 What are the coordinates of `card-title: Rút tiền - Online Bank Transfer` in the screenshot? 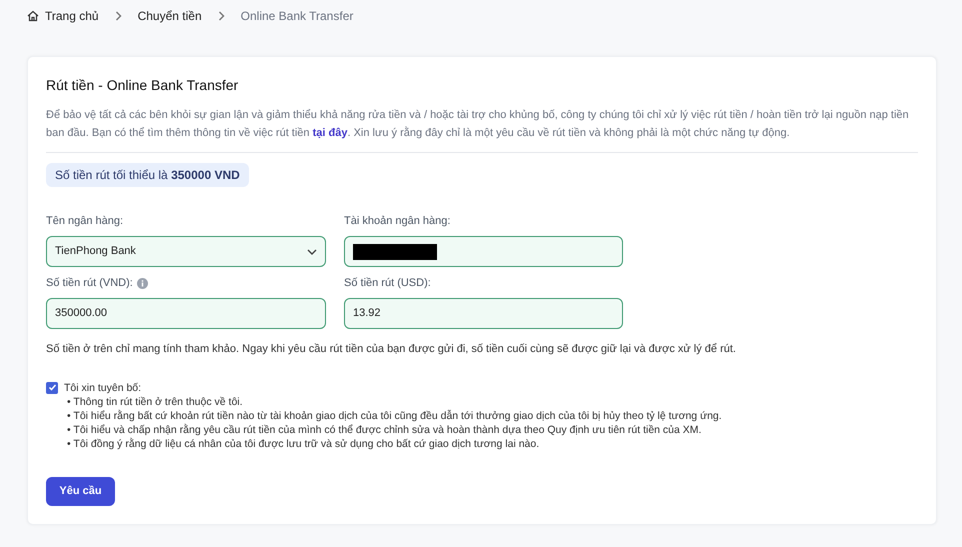 It's located at (143, 85).